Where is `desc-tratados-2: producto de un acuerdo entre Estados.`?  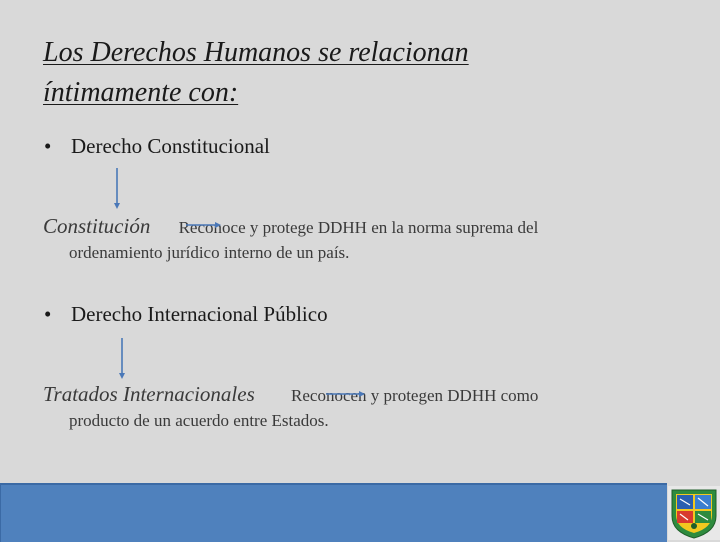
desc-tratados-2: producto de un acuerdo entre Estados. is located at coordinates (199, 420).